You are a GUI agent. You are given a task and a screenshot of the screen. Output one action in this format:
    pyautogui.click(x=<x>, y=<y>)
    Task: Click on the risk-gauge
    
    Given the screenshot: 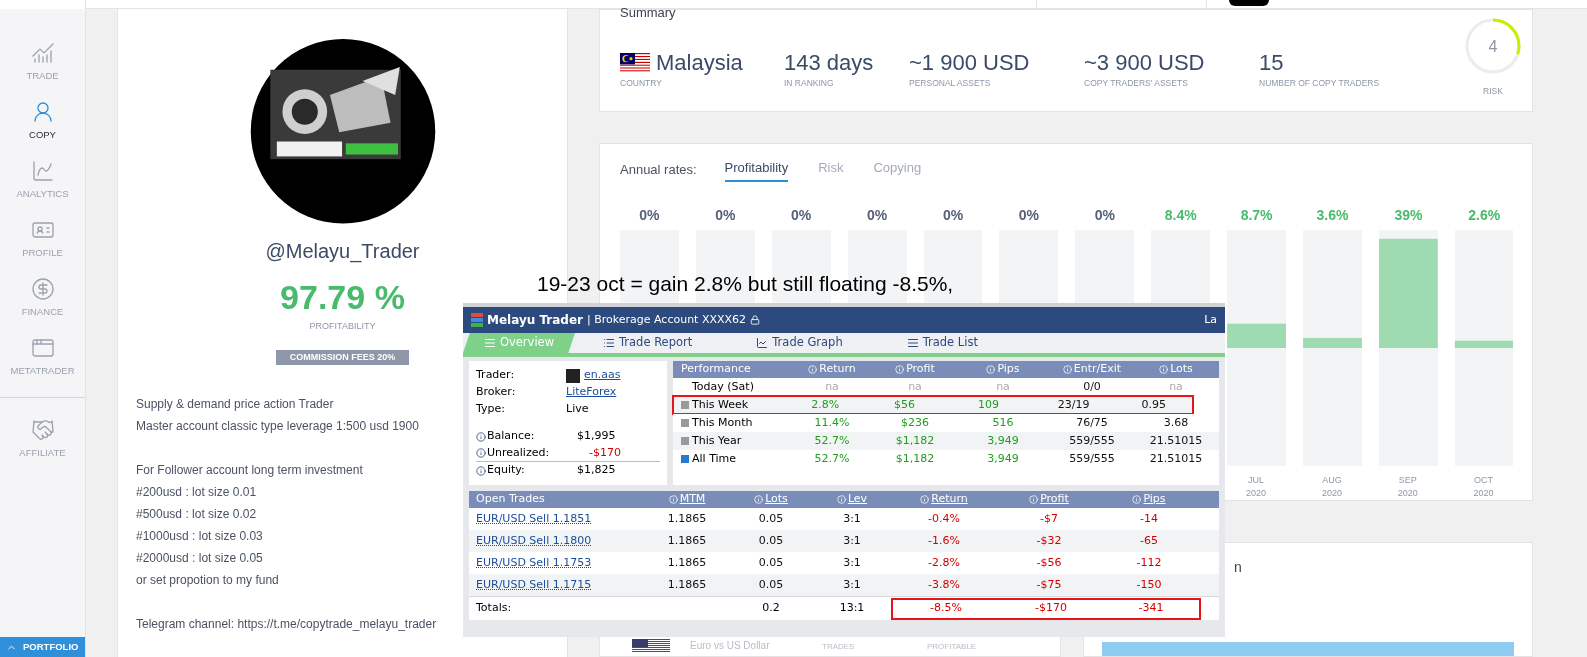 What is the action you would take?
    pyautogui.click(x=1493, y=46)
    